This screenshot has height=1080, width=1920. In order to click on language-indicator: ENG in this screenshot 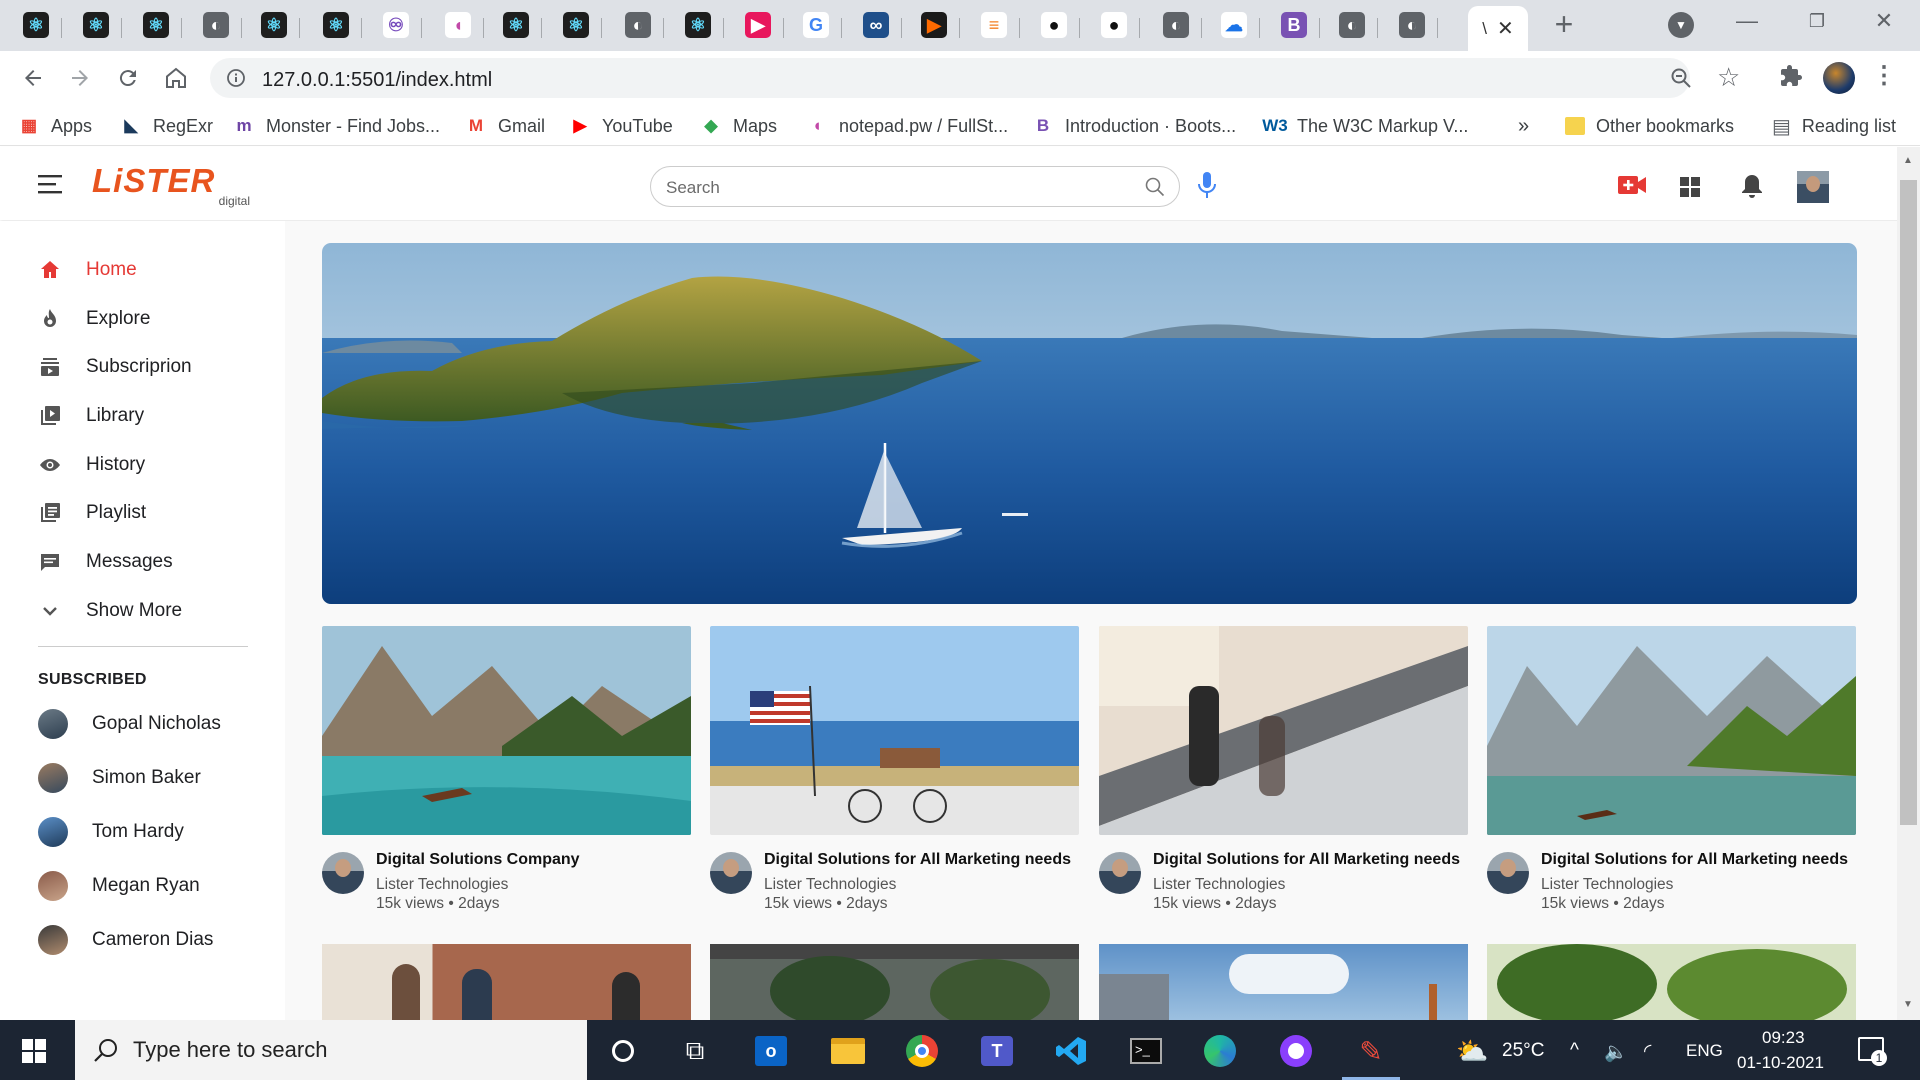, I will do `click(1704, 1051)`.